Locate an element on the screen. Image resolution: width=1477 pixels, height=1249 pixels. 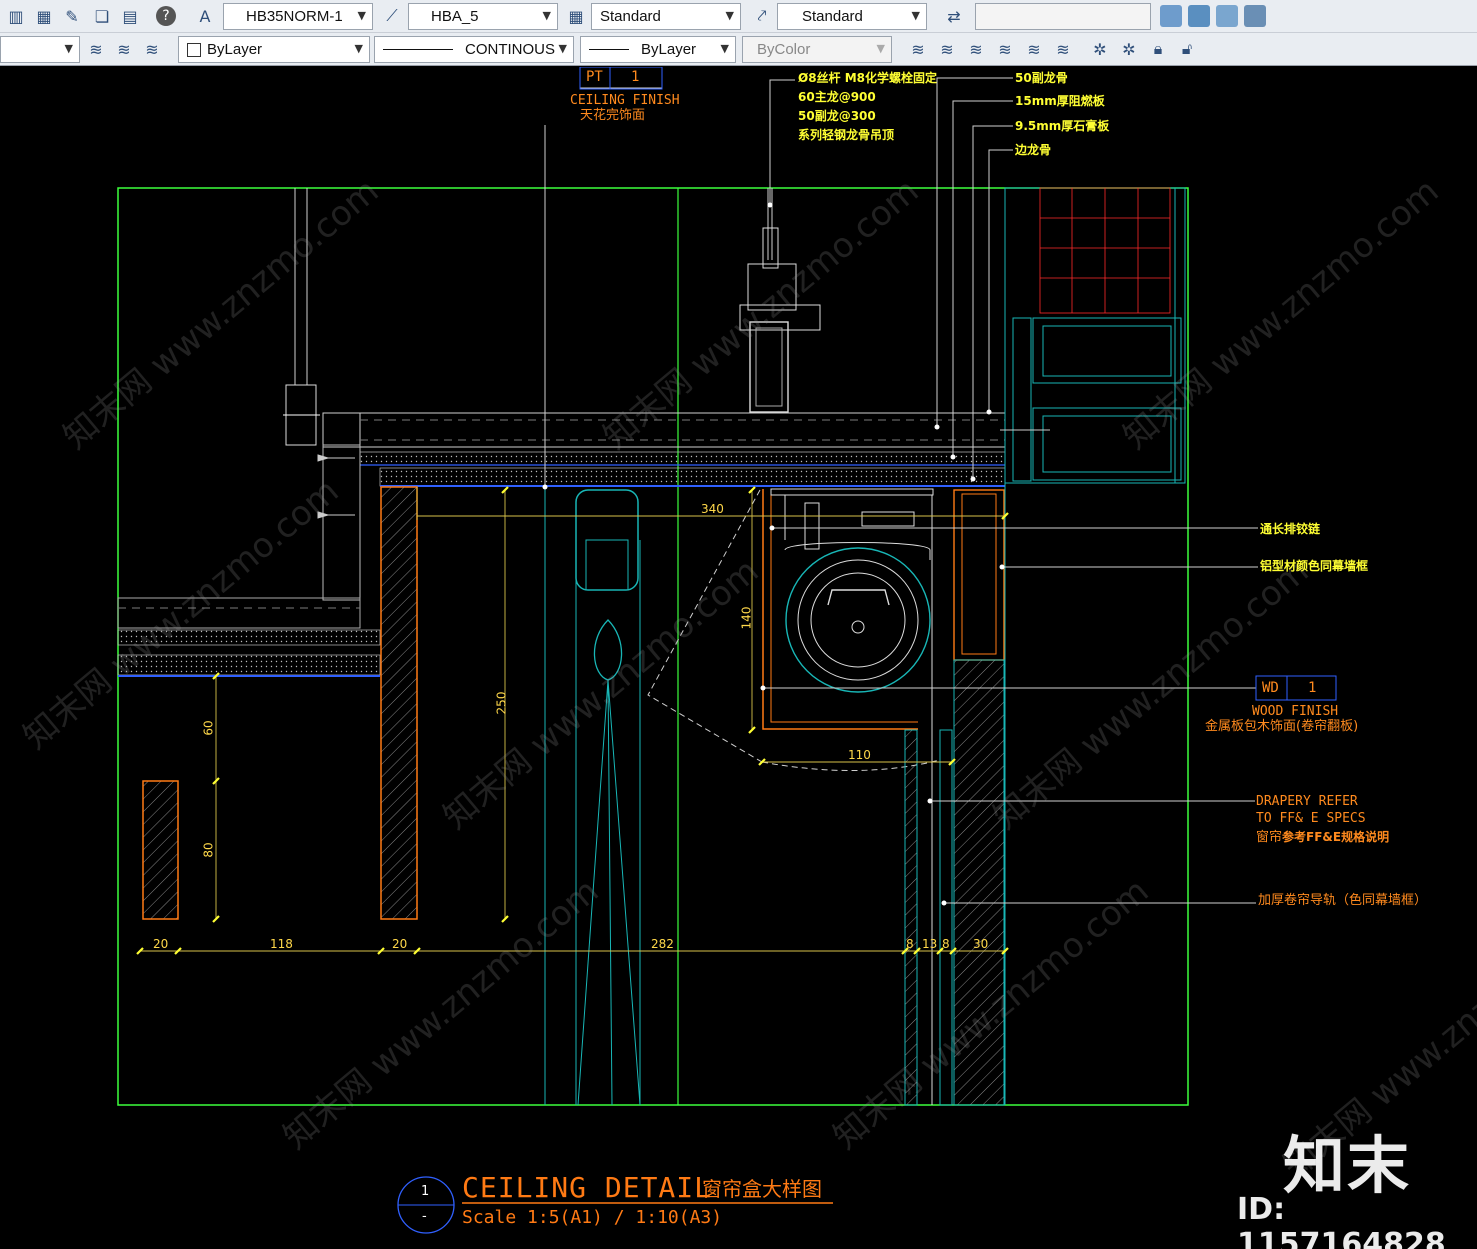
dim-style-icon: ⟋ is located at coordinates (392, 16).